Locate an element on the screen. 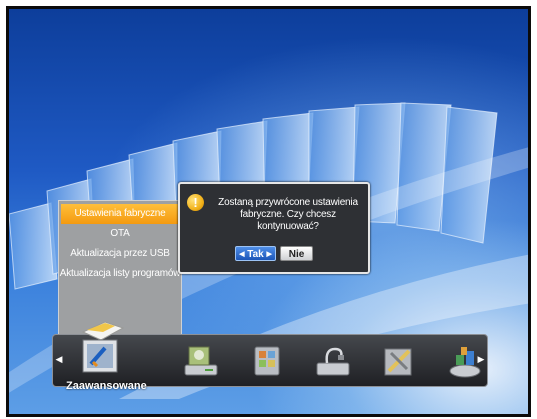 This screenshot has width=537, height=419. yes-button: ◀ Tak ▶ is located at coordinates (255, 253).